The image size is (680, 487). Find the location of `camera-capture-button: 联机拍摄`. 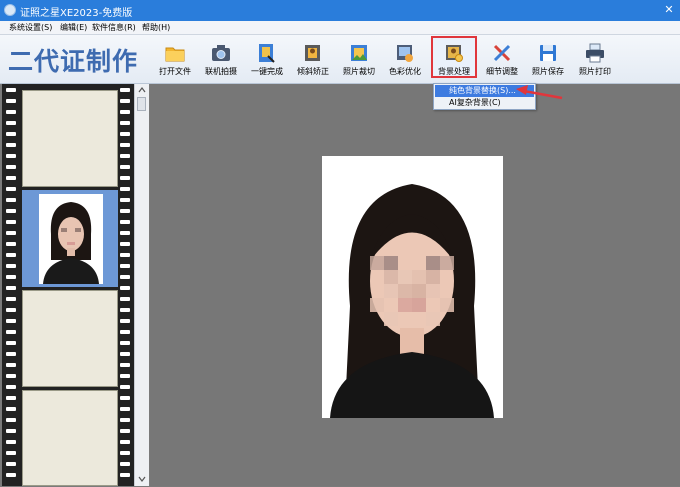

camera-capture-button: 联机拍摄 is located at coordinates (221, 60).